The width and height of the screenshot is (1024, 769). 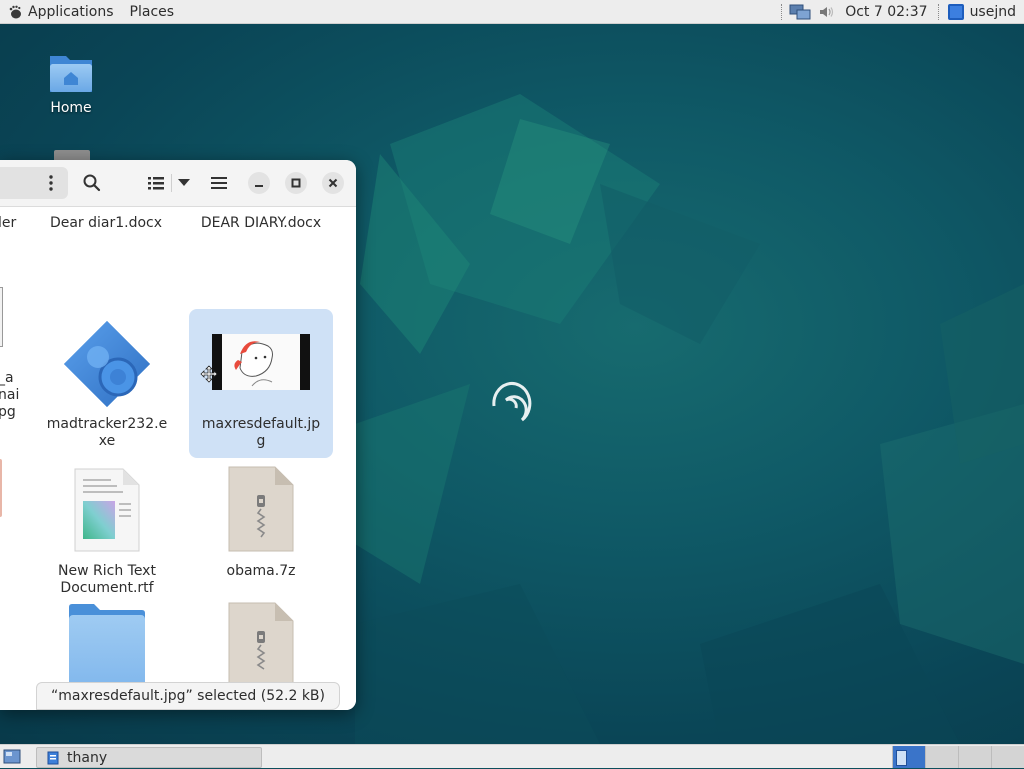 I want to click on executable-icon, so click(x=107, y=364).